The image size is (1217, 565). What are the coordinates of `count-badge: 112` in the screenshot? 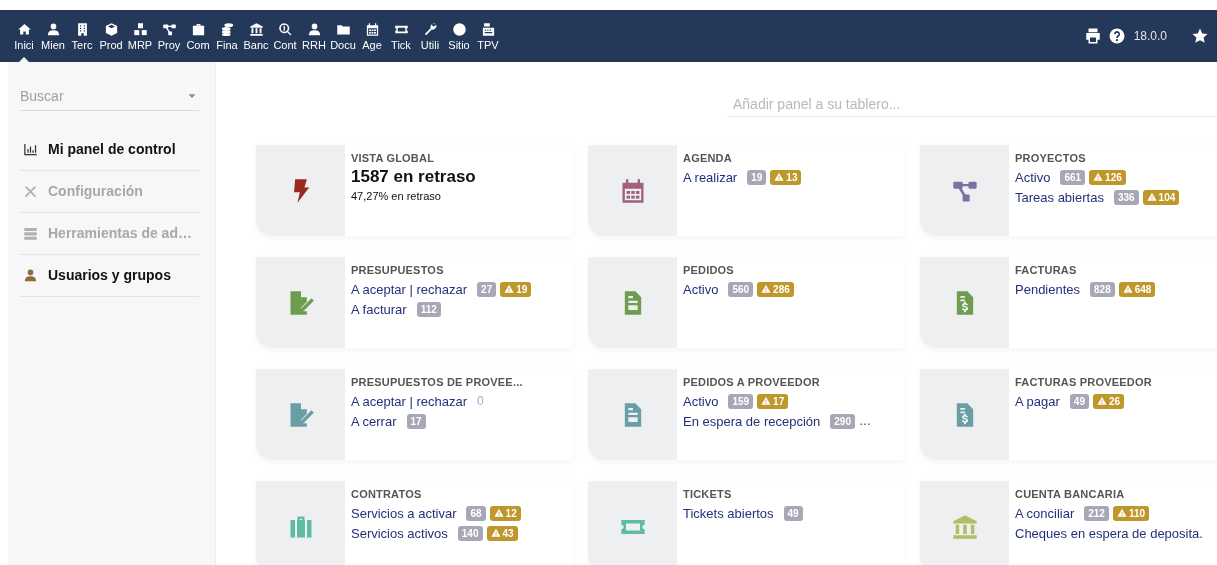 It's located at (428, 309).